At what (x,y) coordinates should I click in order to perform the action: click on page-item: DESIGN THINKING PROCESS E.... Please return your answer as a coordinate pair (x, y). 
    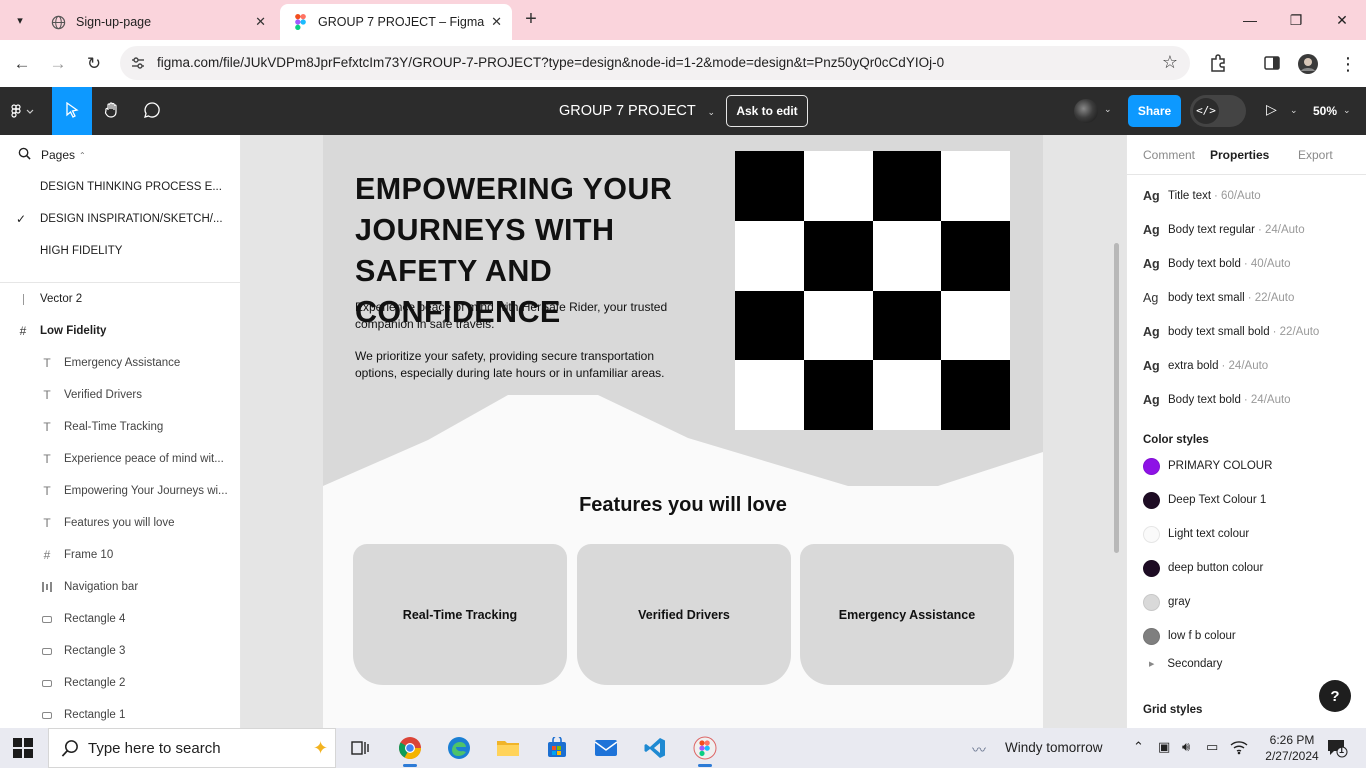
    Looking at the image, I should click on (120, 187).